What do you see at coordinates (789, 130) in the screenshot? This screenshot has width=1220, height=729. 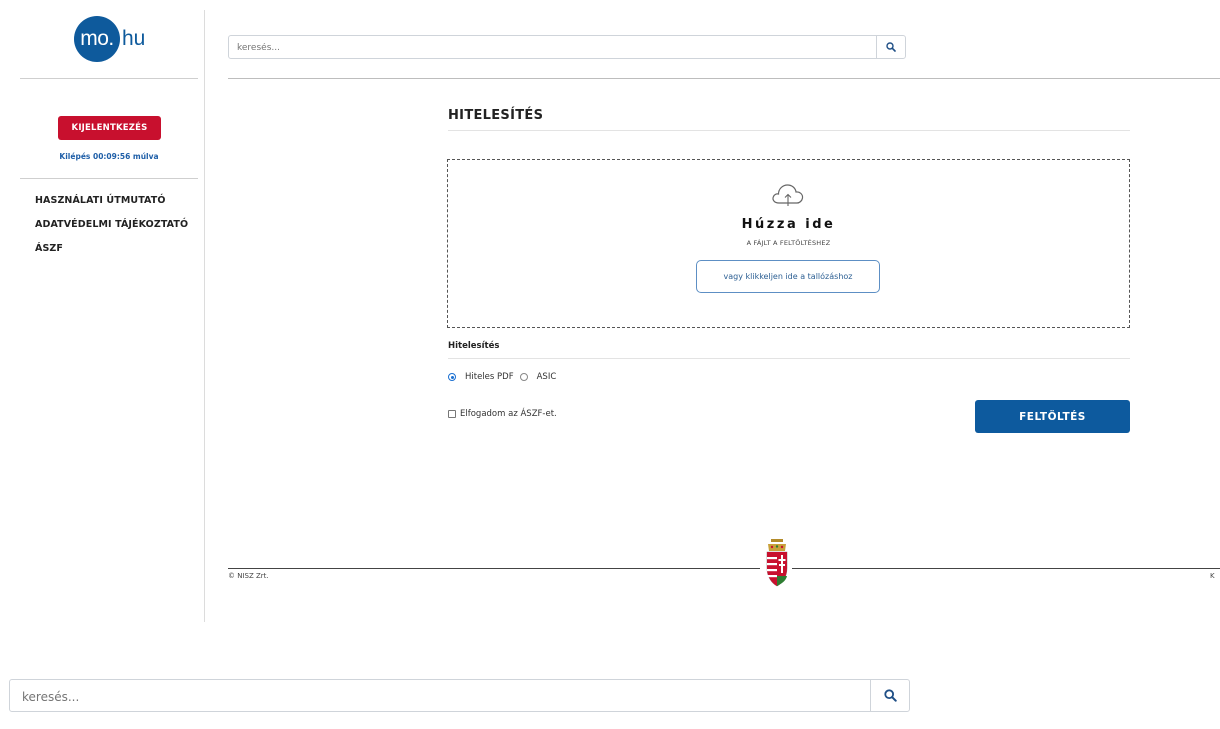 I see `title-divider` at bounding box center [789, 130].